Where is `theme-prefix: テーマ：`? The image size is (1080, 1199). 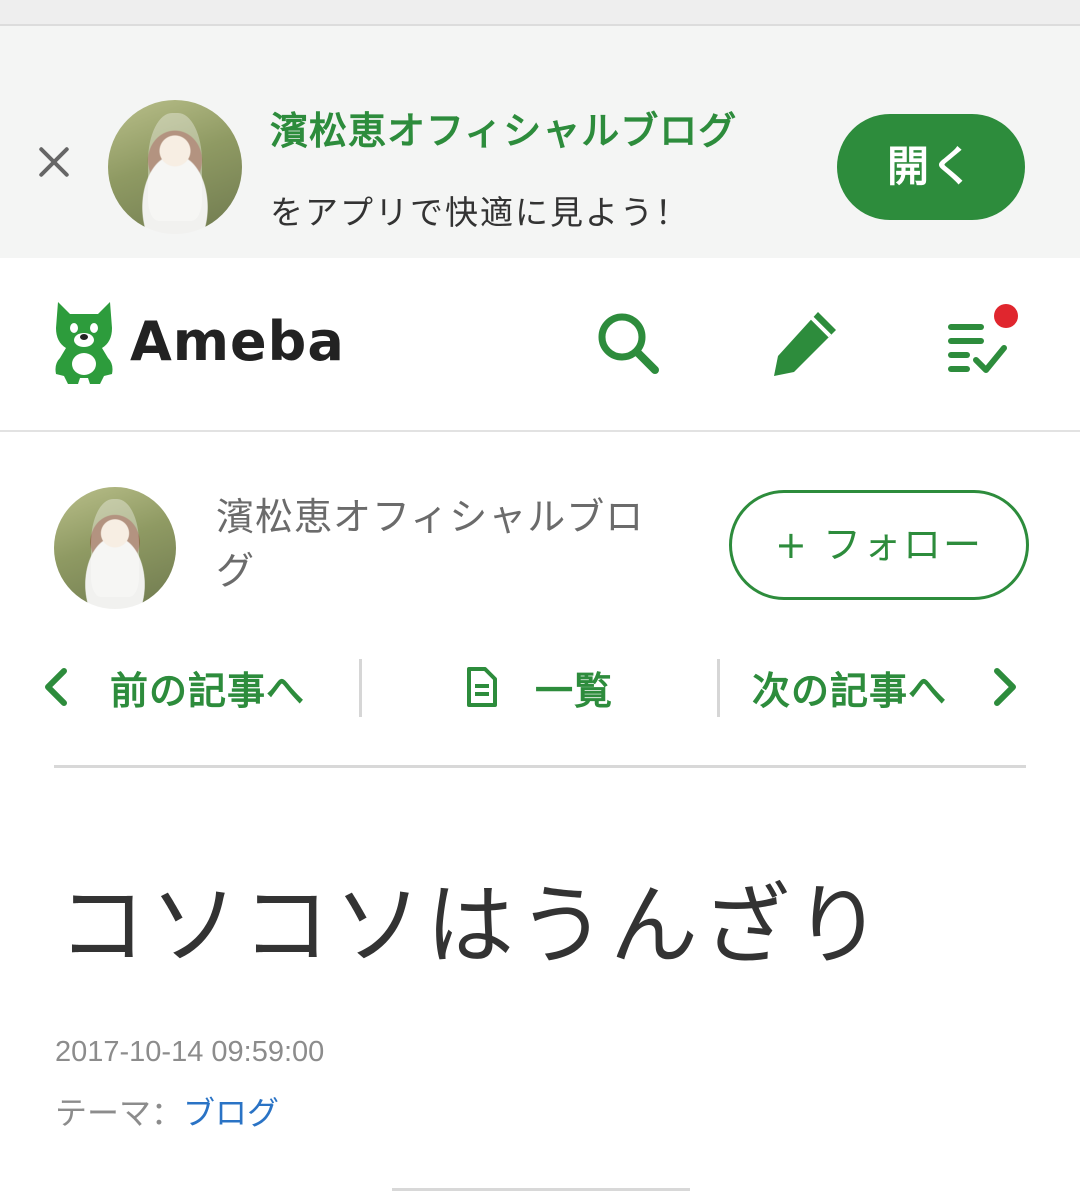
theme-prefix: テーマ： is located at coordinates (119, 1113).